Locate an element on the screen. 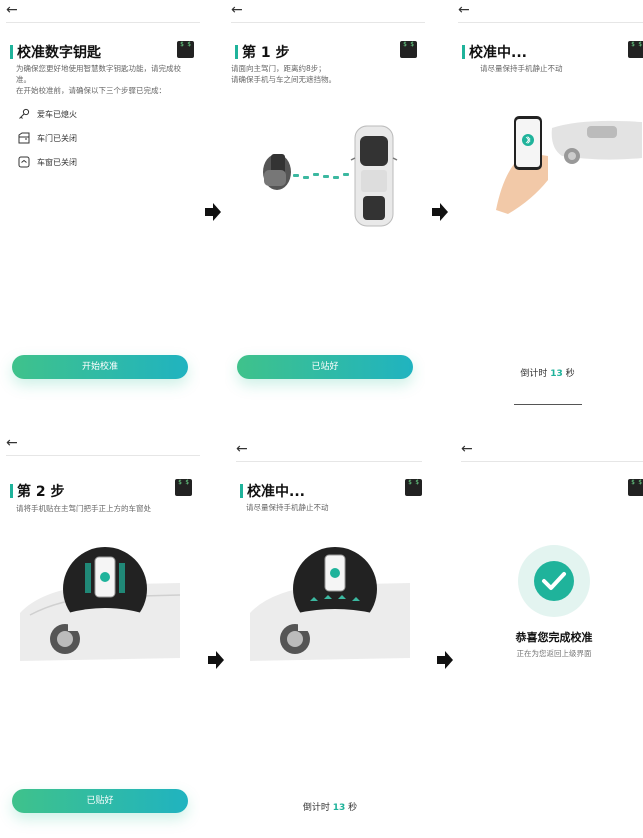 The width and height of the screenshot is (643, 838). title-row: 校准数字钥匙 is located at coordinates (55, 52).